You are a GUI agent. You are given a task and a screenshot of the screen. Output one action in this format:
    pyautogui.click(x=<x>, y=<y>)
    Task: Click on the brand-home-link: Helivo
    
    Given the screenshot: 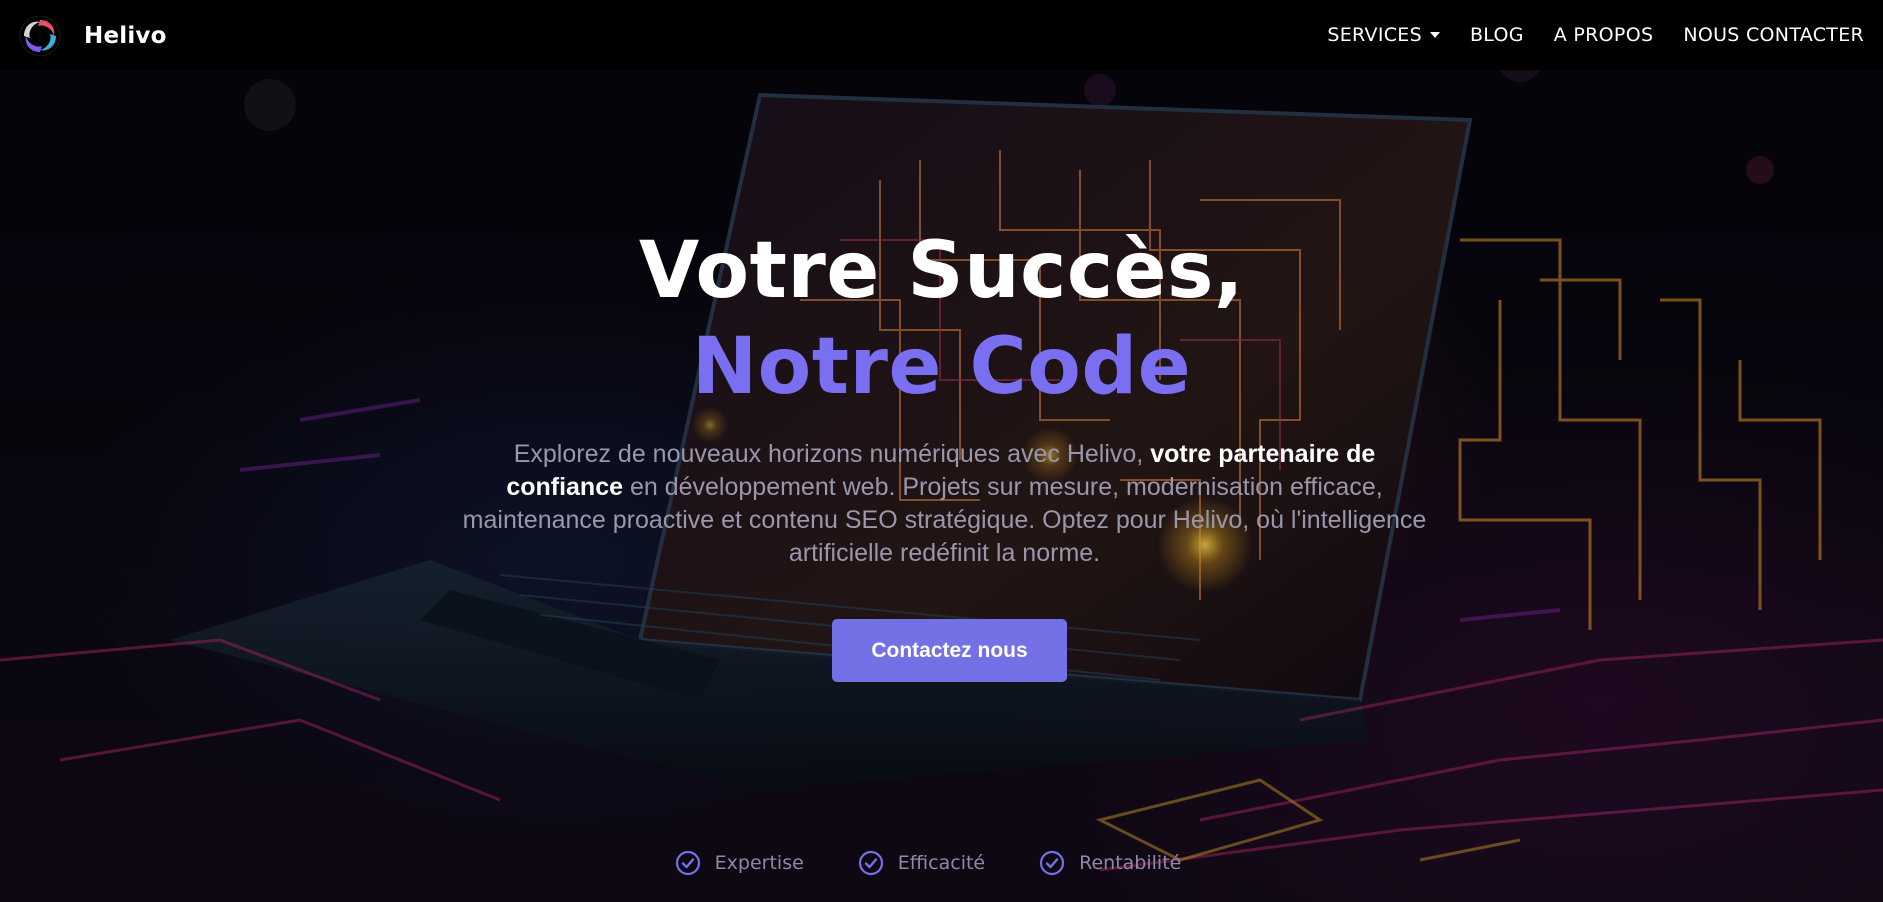 What is the action you would take?
    pyautogui.click(x=92, y=36)
    